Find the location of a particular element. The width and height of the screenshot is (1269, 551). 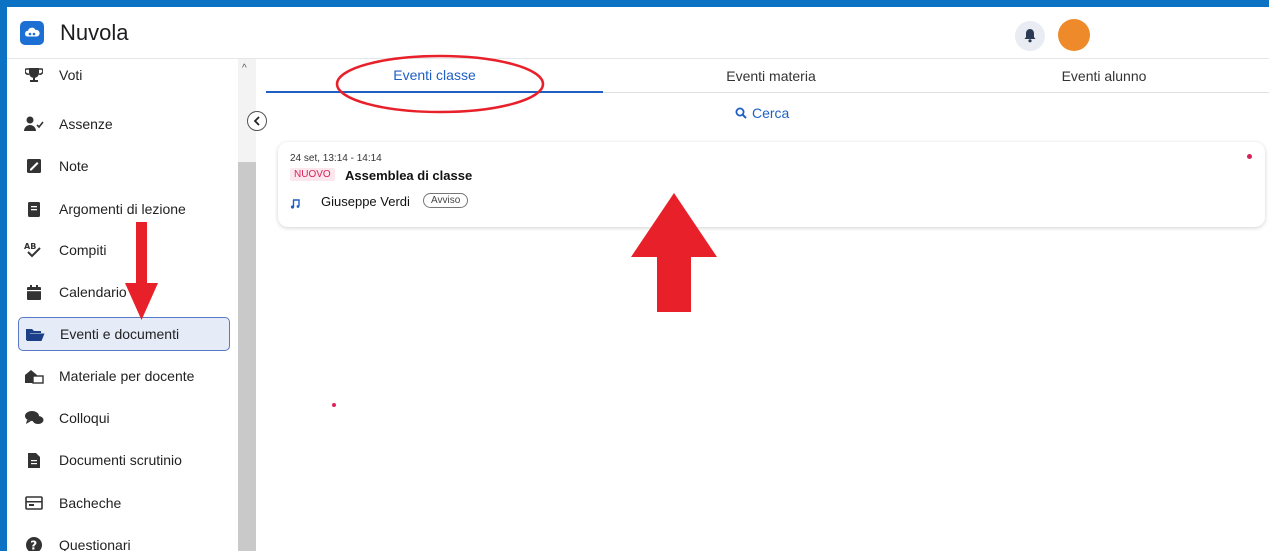

sidebar-item-eventi: Eventi e documenti is located at coordinates (124, 334).